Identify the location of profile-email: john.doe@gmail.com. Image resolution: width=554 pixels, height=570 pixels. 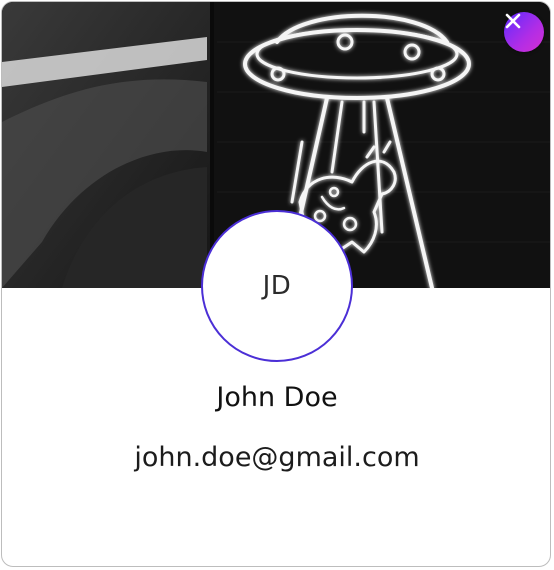
(277, 457).